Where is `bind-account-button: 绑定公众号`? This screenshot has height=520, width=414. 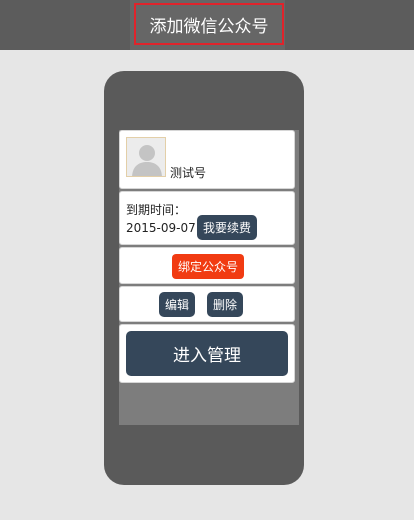 bind-account-button: 绑定公众号 is located at coordinates (208, 266).